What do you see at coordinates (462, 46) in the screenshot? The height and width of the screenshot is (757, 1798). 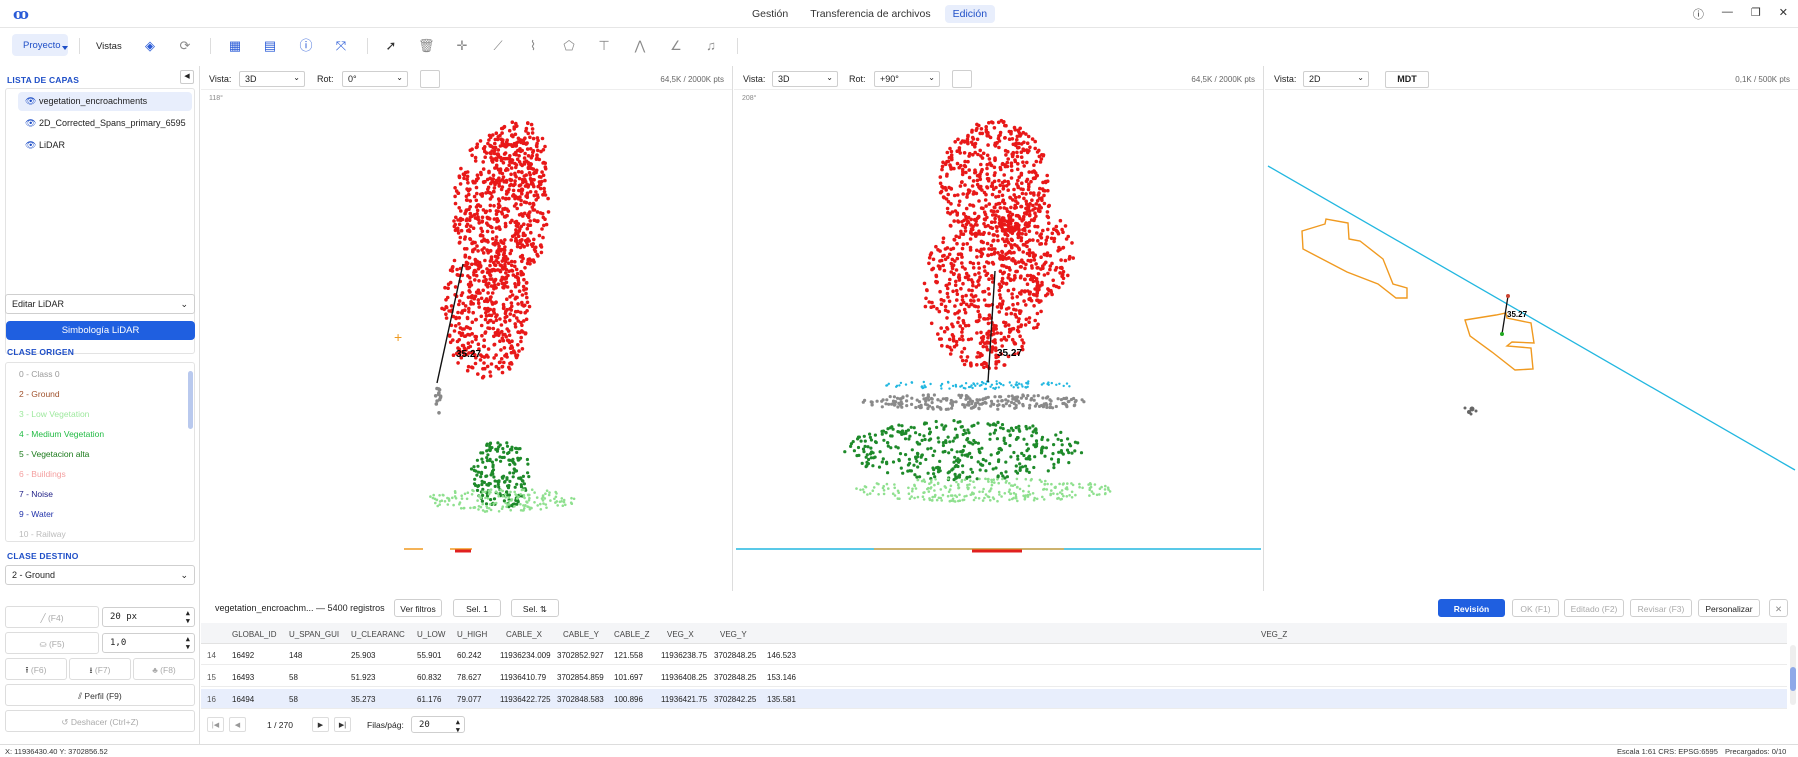 I see `add-point-icon: ✛` at bounding box center [462, 46].